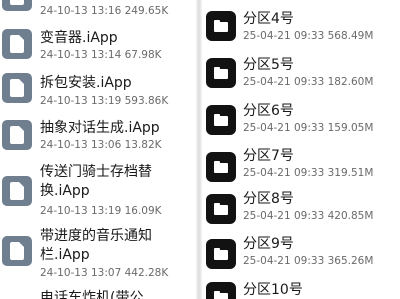 Image resolution: width=400 pixels, height=299 pixels. I want to click on folder-list-item: 分区6号 25-04-21 09:33 159.05M, so click(301, 123).